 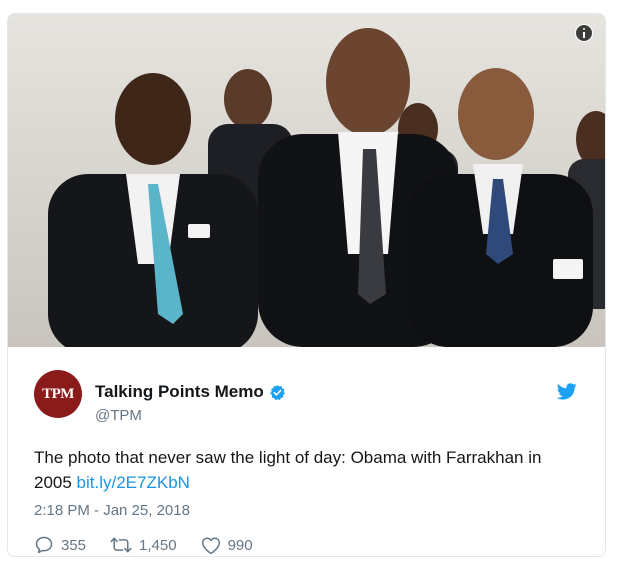 I want to click on reply-count: 355, so click(x=74, y=545).